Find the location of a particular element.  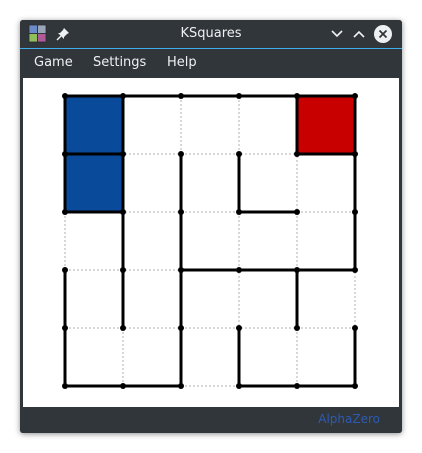

menu-game: Game is located at coordinates (53, 62).